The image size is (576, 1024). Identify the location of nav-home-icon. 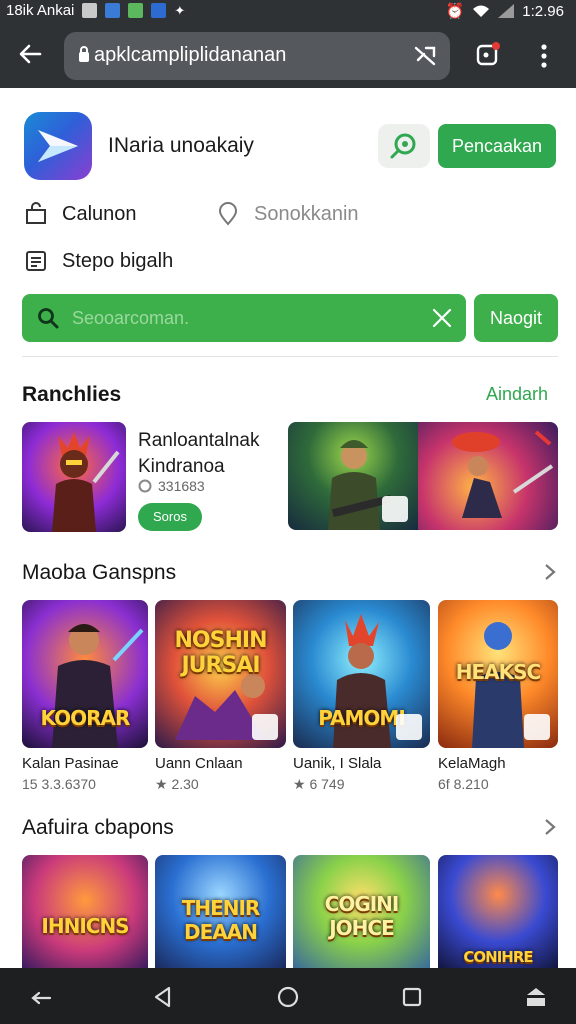
(288, 997).